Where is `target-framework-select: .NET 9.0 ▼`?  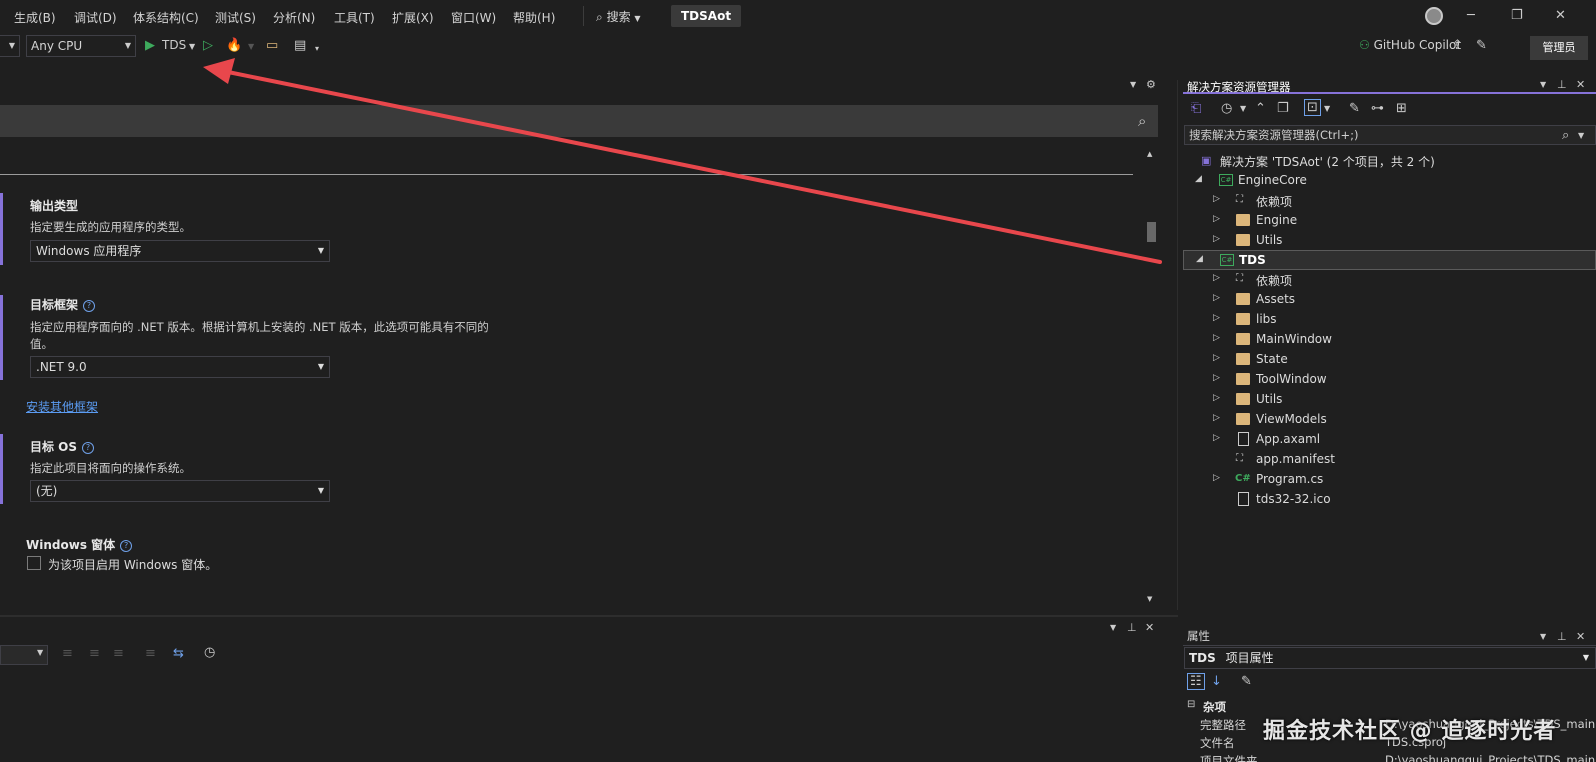 target-framework-select: .NET 9.0 ▼ is located at coordinates (180, 367).